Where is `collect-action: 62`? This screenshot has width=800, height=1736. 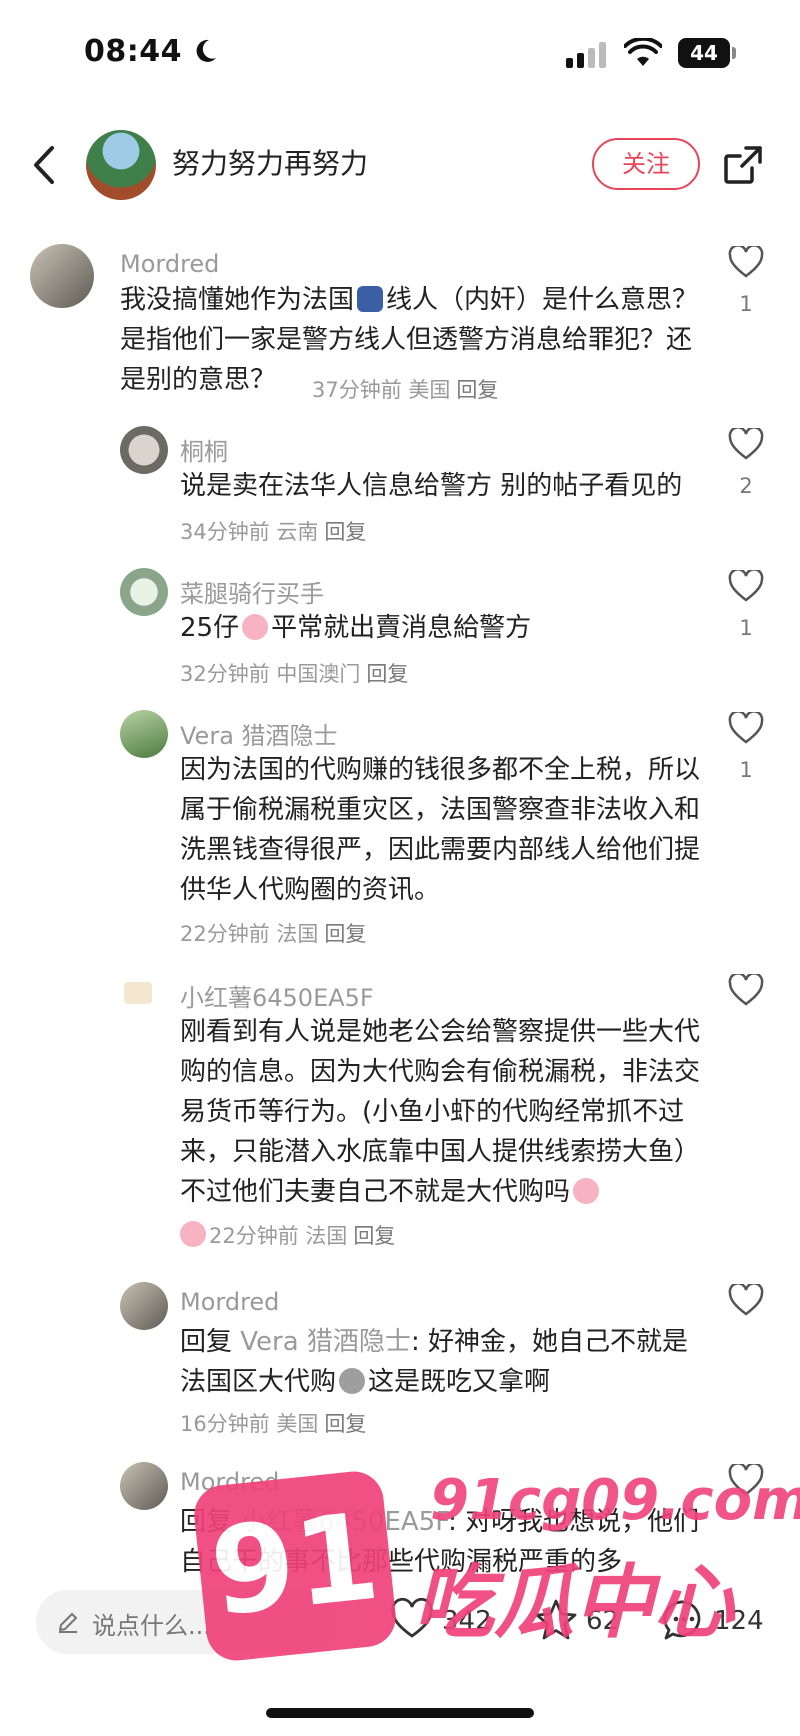 collect-action: 62 is located at coordinates (584, 1620).